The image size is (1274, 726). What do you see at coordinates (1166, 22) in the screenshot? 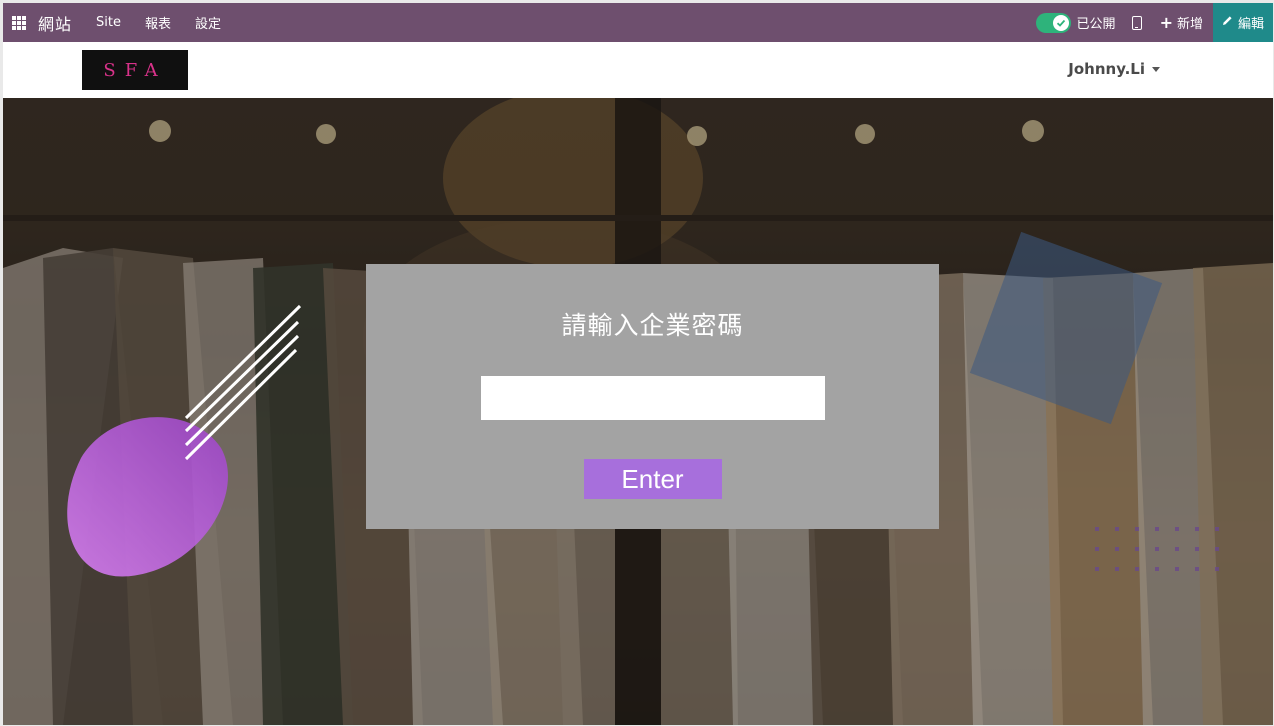
I see `plus-icon: +` at bounding box center [1166, 22].